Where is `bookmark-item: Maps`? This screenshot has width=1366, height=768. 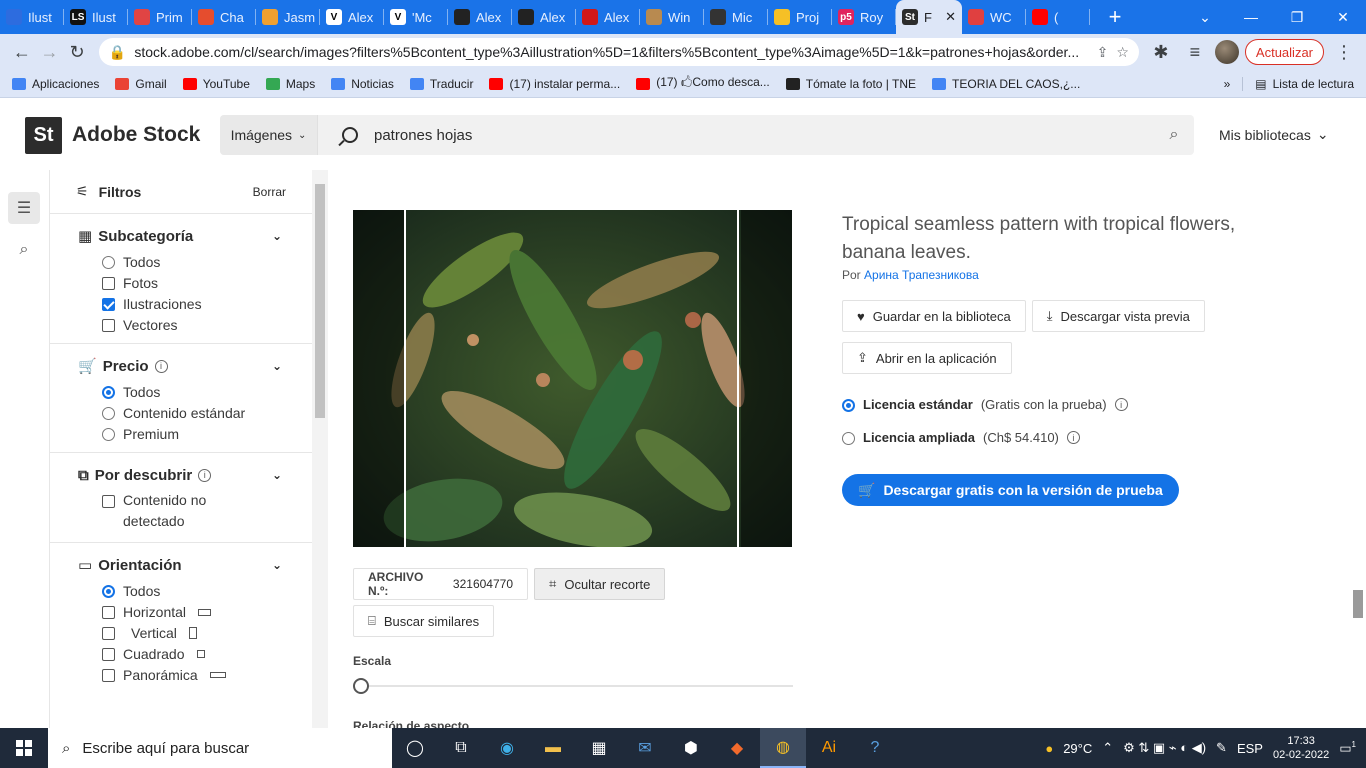
bookmark-item: Maps is located at coordinates (290, 83).